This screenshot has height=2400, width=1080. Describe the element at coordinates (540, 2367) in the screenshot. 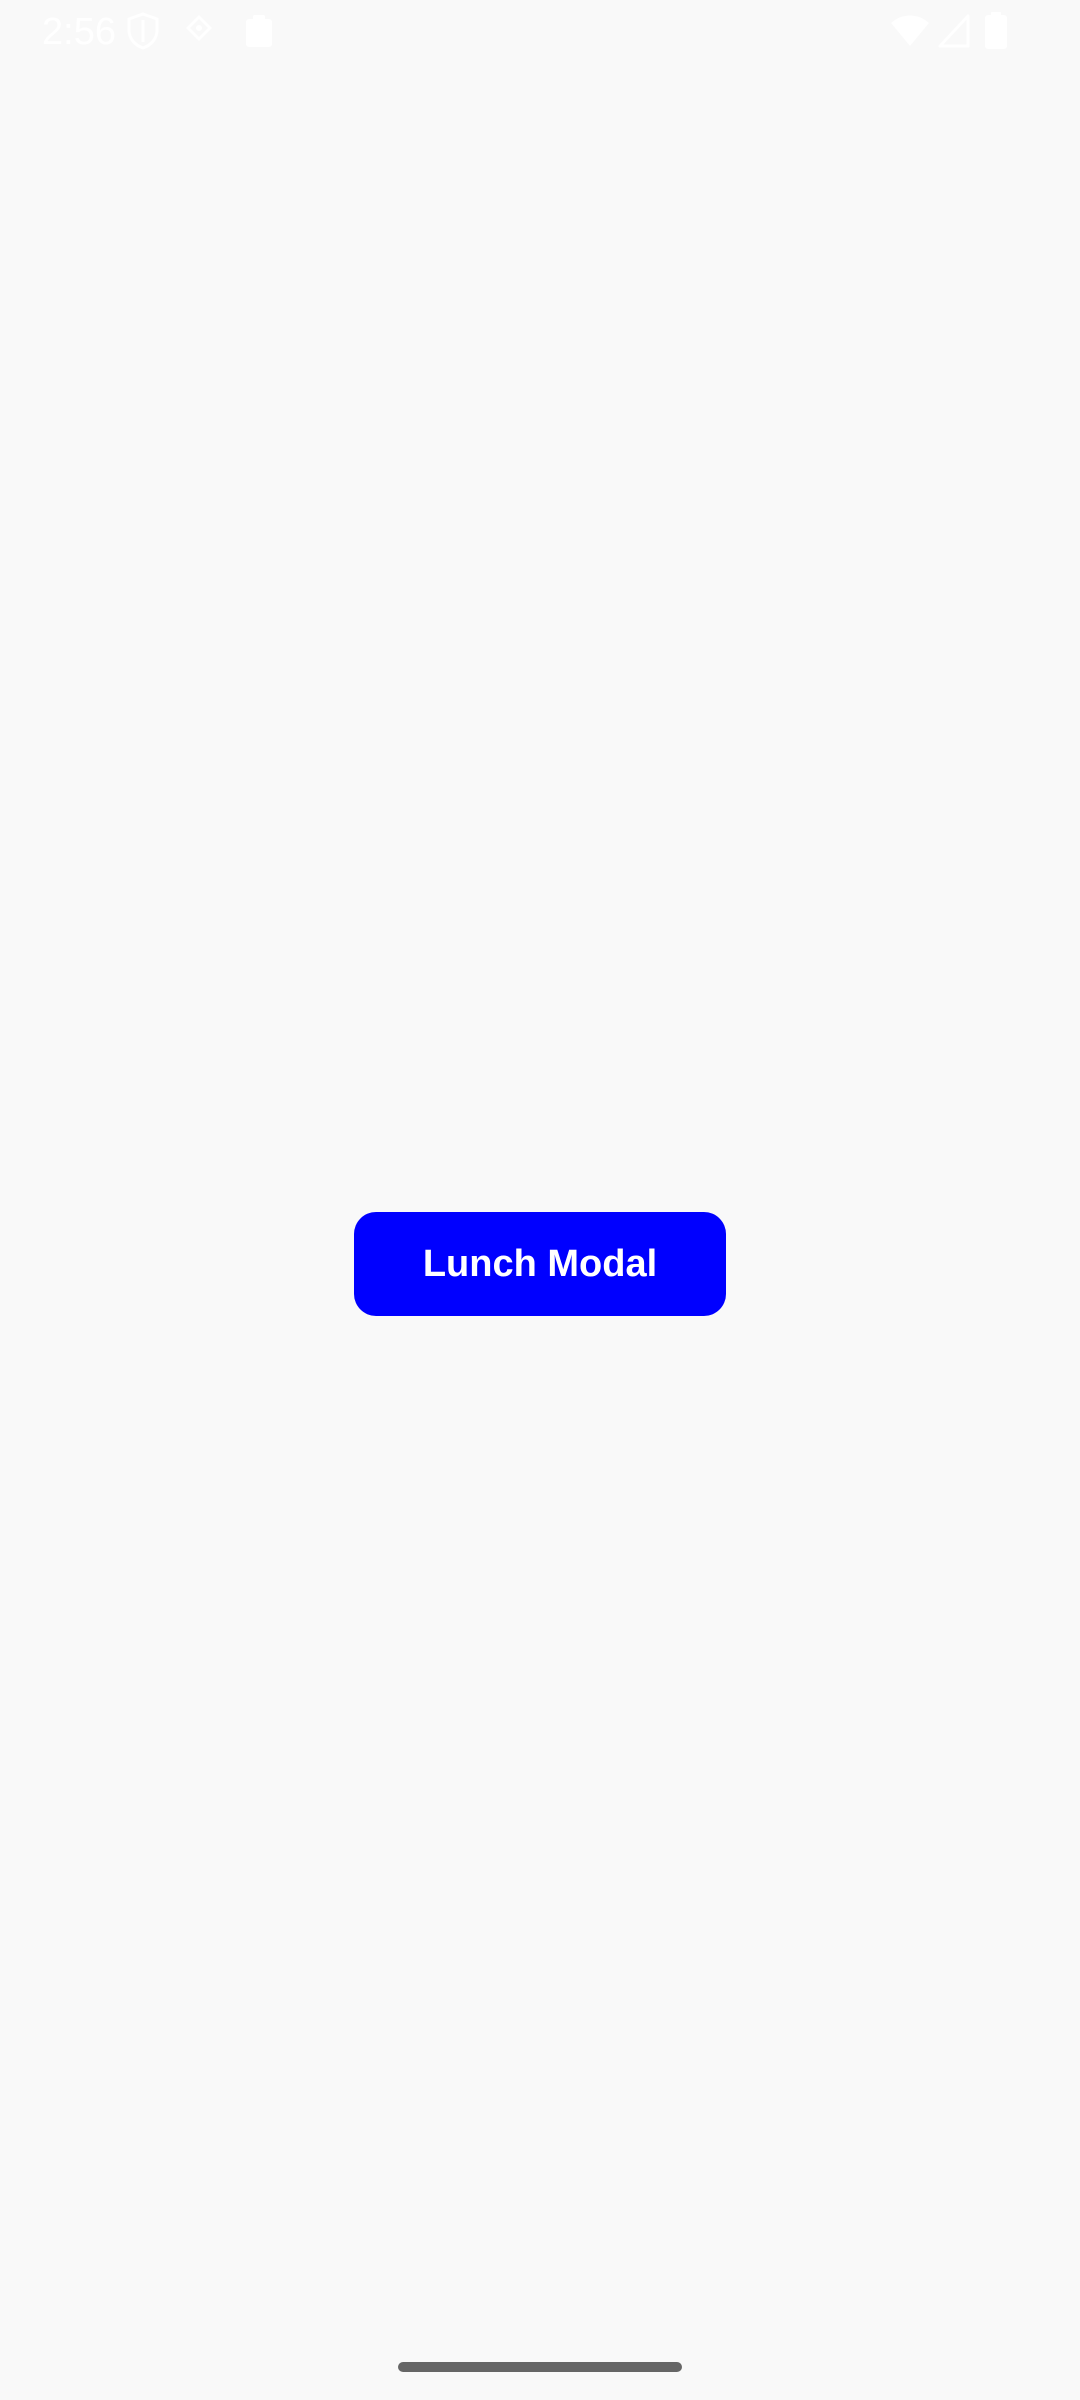

I see `home-indicator` at that location.